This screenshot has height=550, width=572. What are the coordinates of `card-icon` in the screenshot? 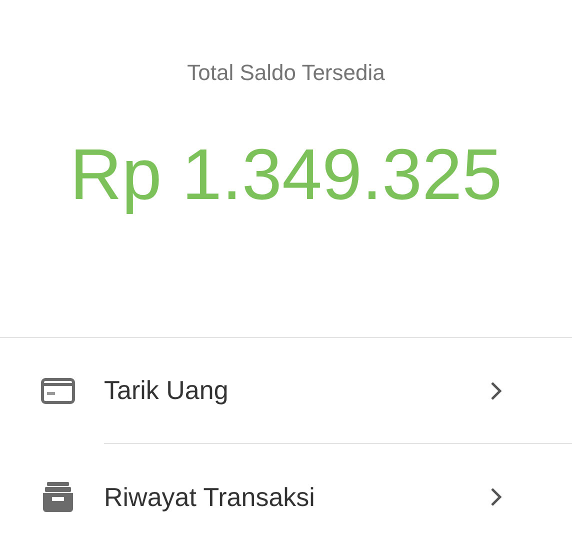 It's located at (58, 391).